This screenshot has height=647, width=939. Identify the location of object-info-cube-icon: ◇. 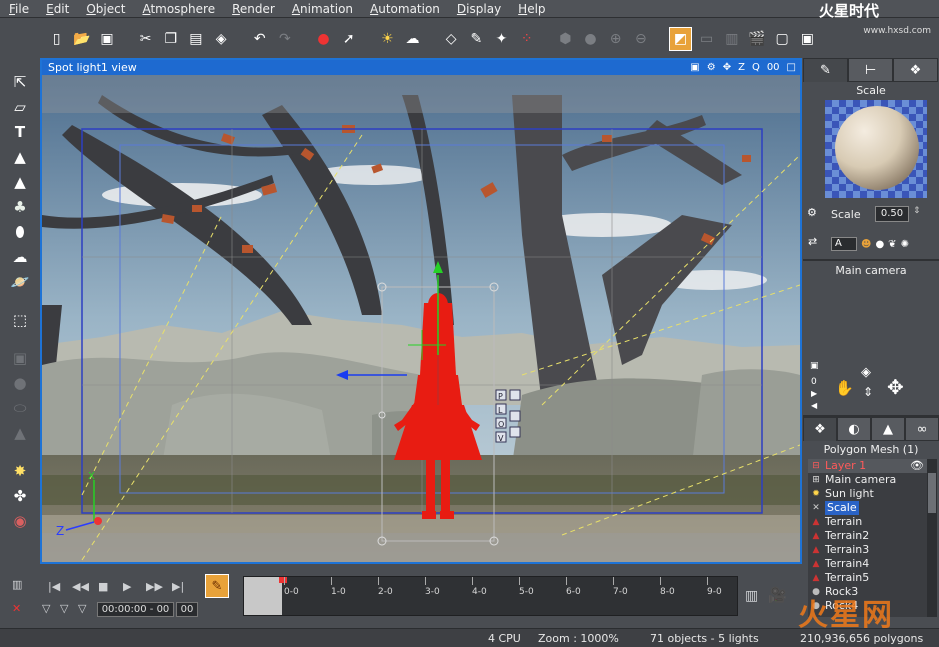
(451, 39).